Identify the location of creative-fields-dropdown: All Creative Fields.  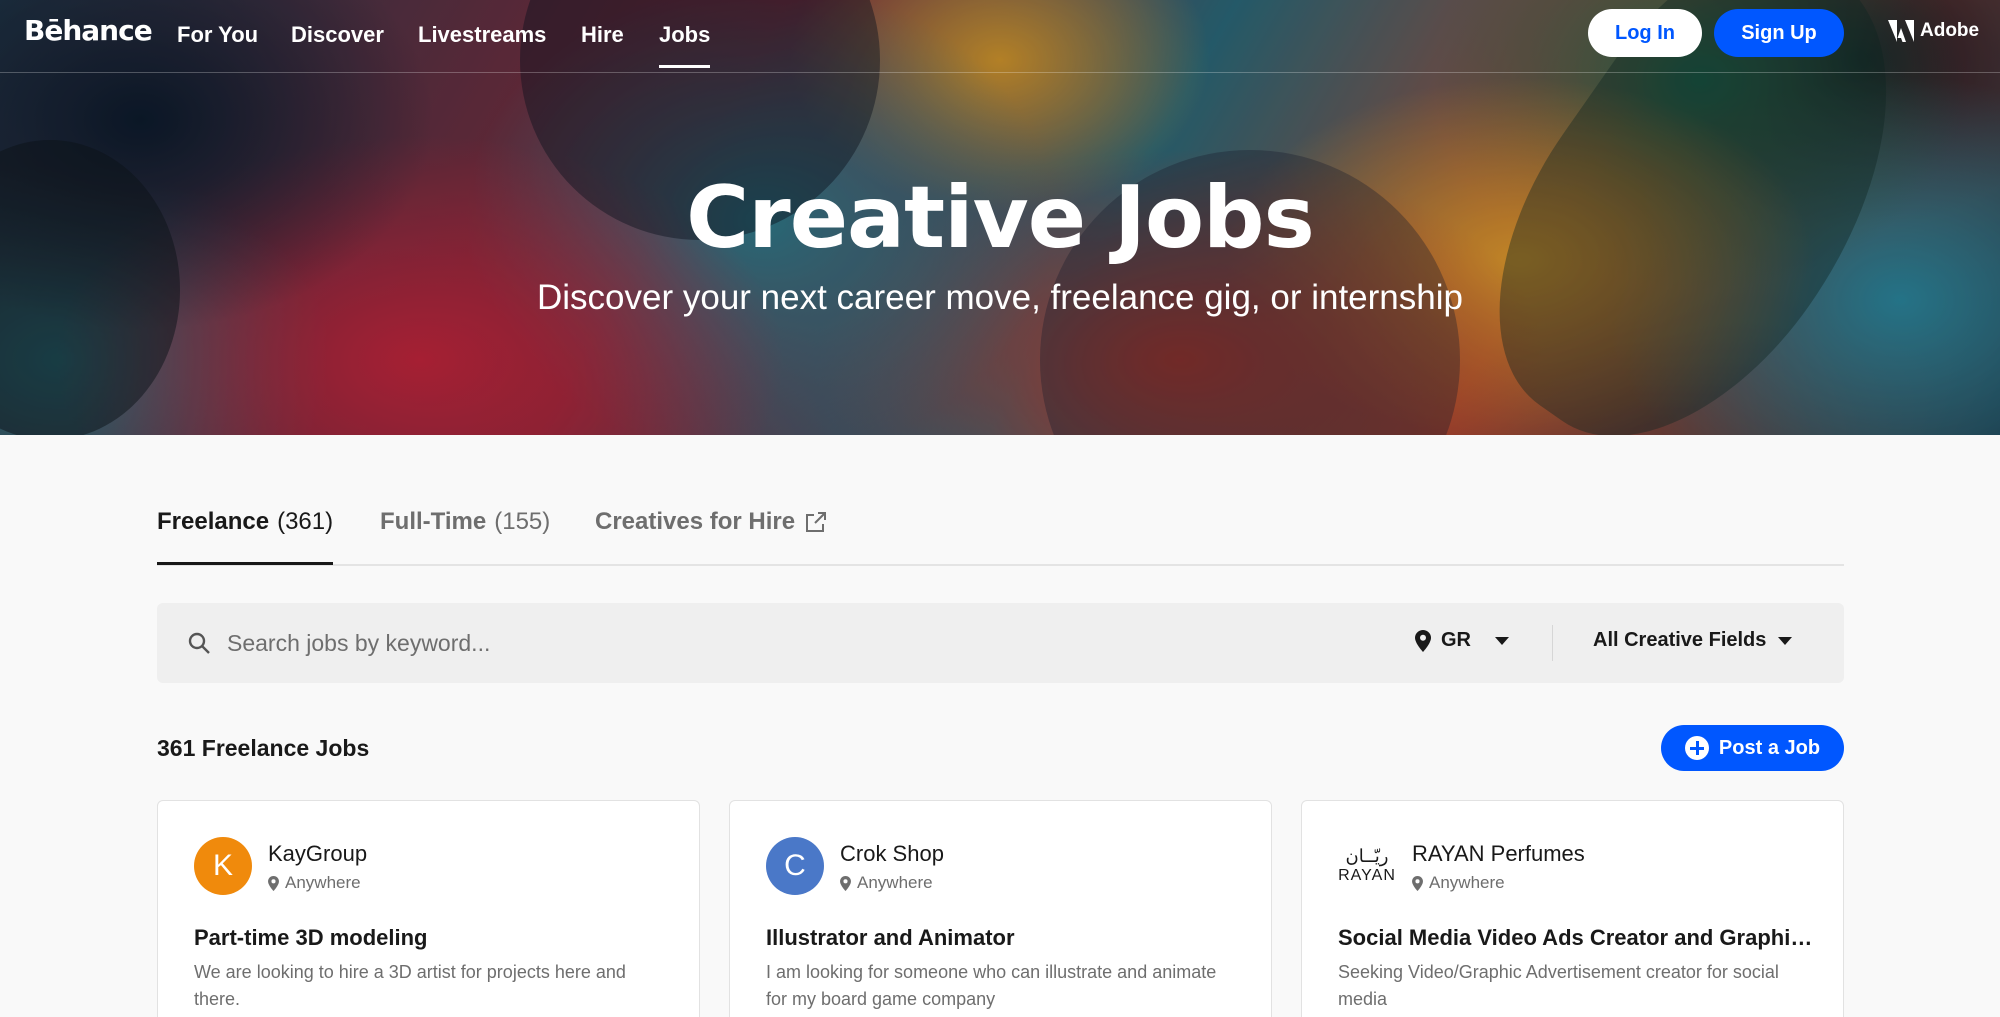
(1693, 640).